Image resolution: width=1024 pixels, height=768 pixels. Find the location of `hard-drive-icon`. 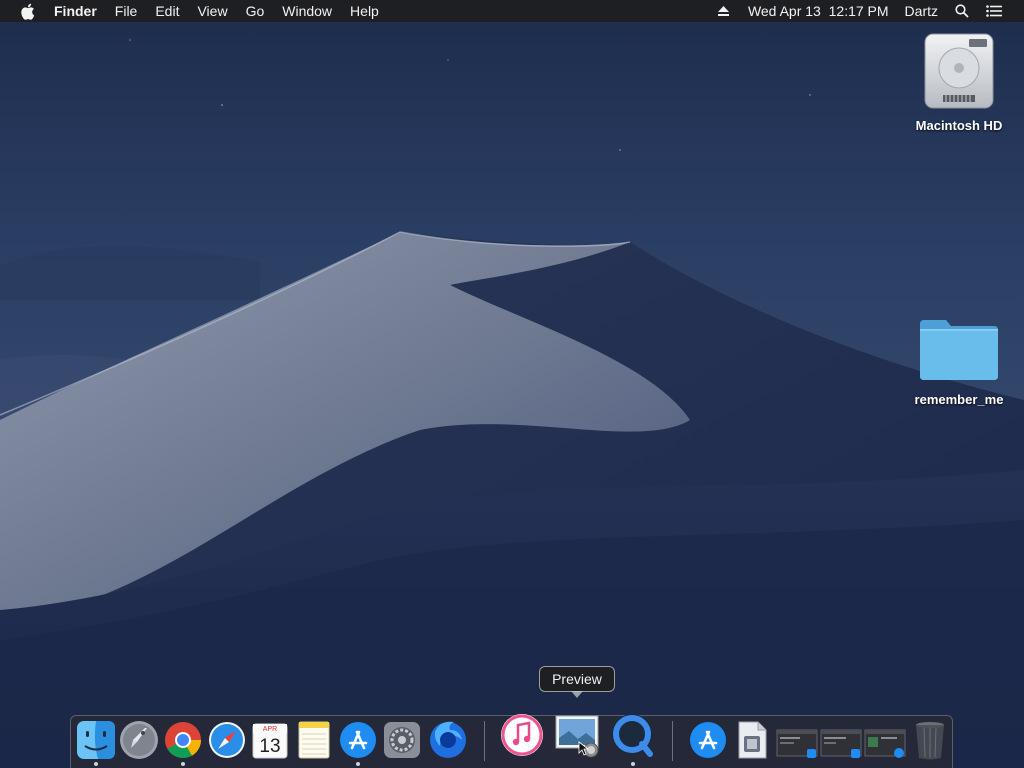

hard-drive-icon is located at coordinates (959, 72).